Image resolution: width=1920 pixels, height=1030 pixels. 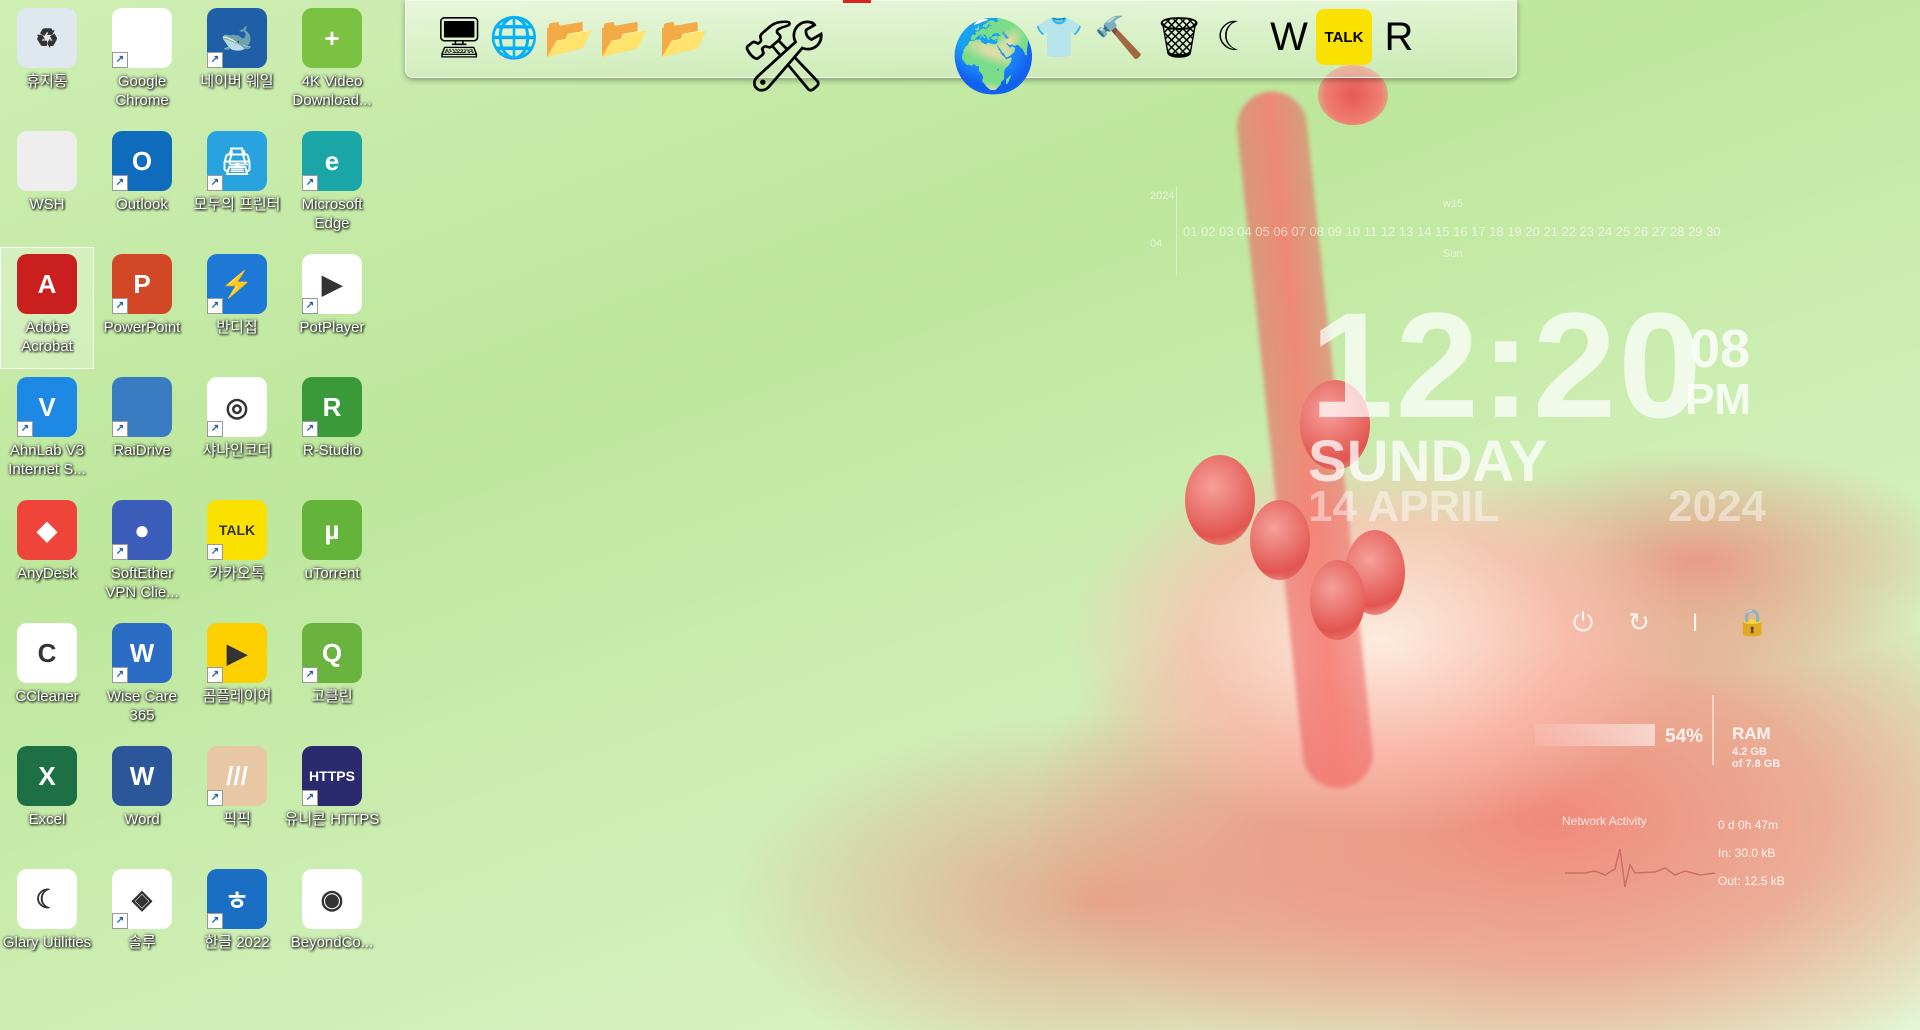 I want to click on ram-percent: 54%, so click(x=1684, y=736).